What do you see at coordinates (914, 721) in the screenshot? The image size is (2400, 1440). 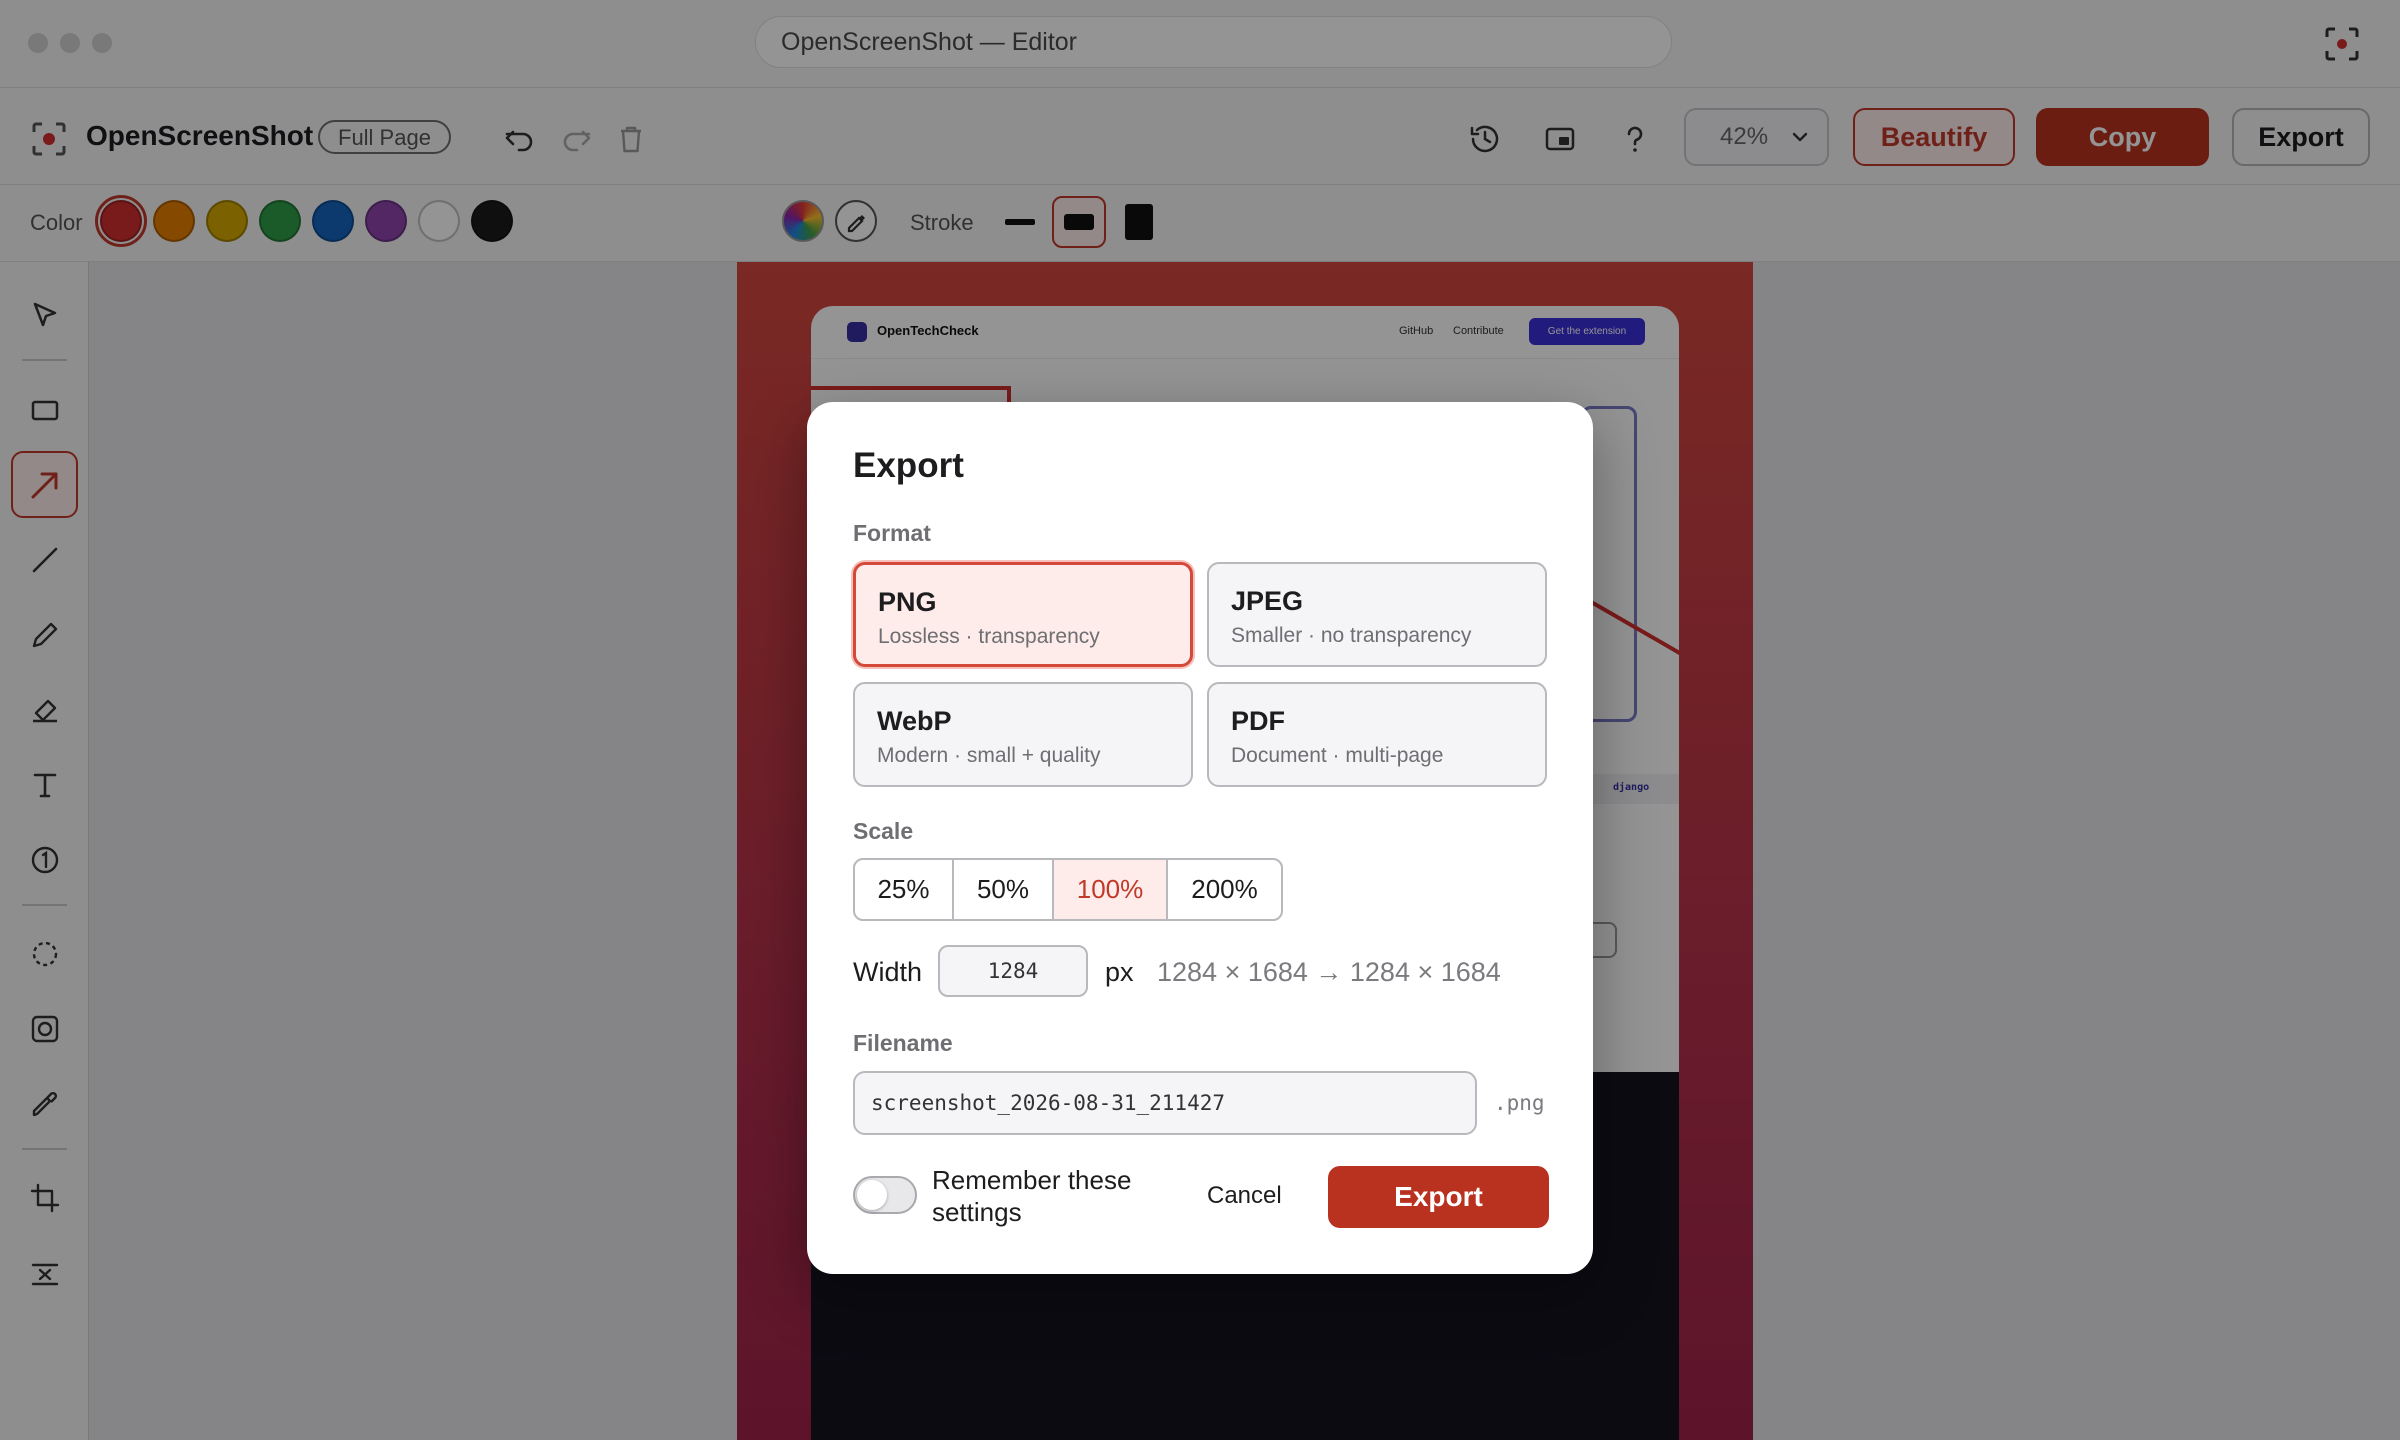 I see `format-name: WebP` at bounding box center [914, 721].